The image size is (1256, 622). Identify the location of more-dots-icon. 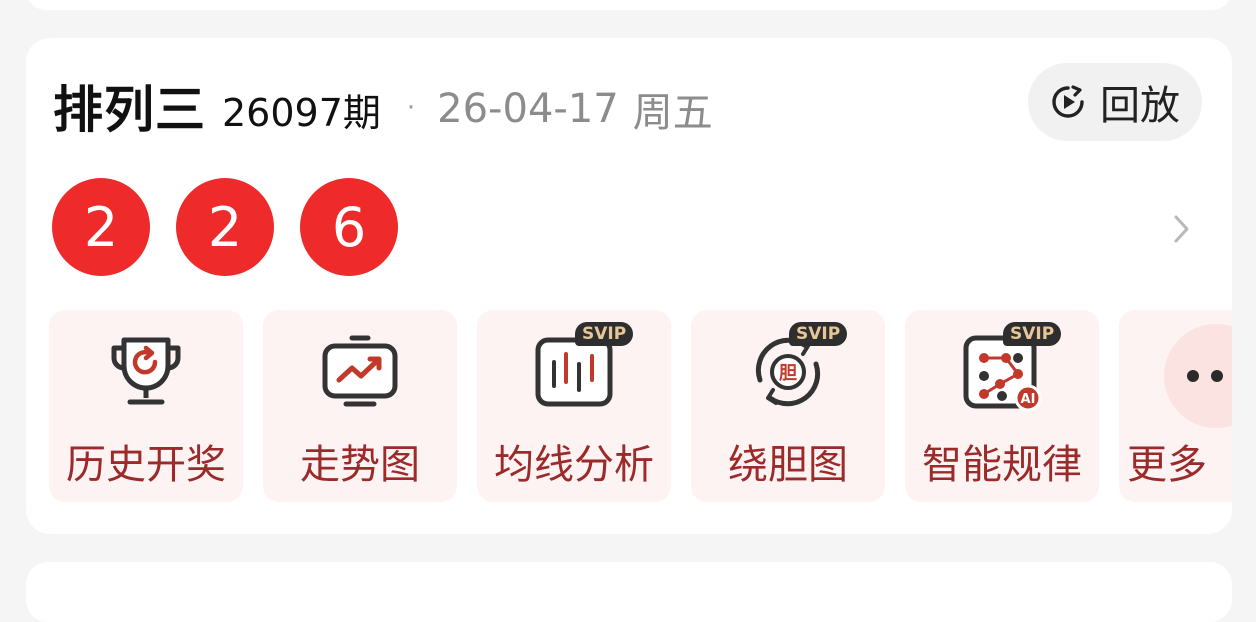
(1209, 376).